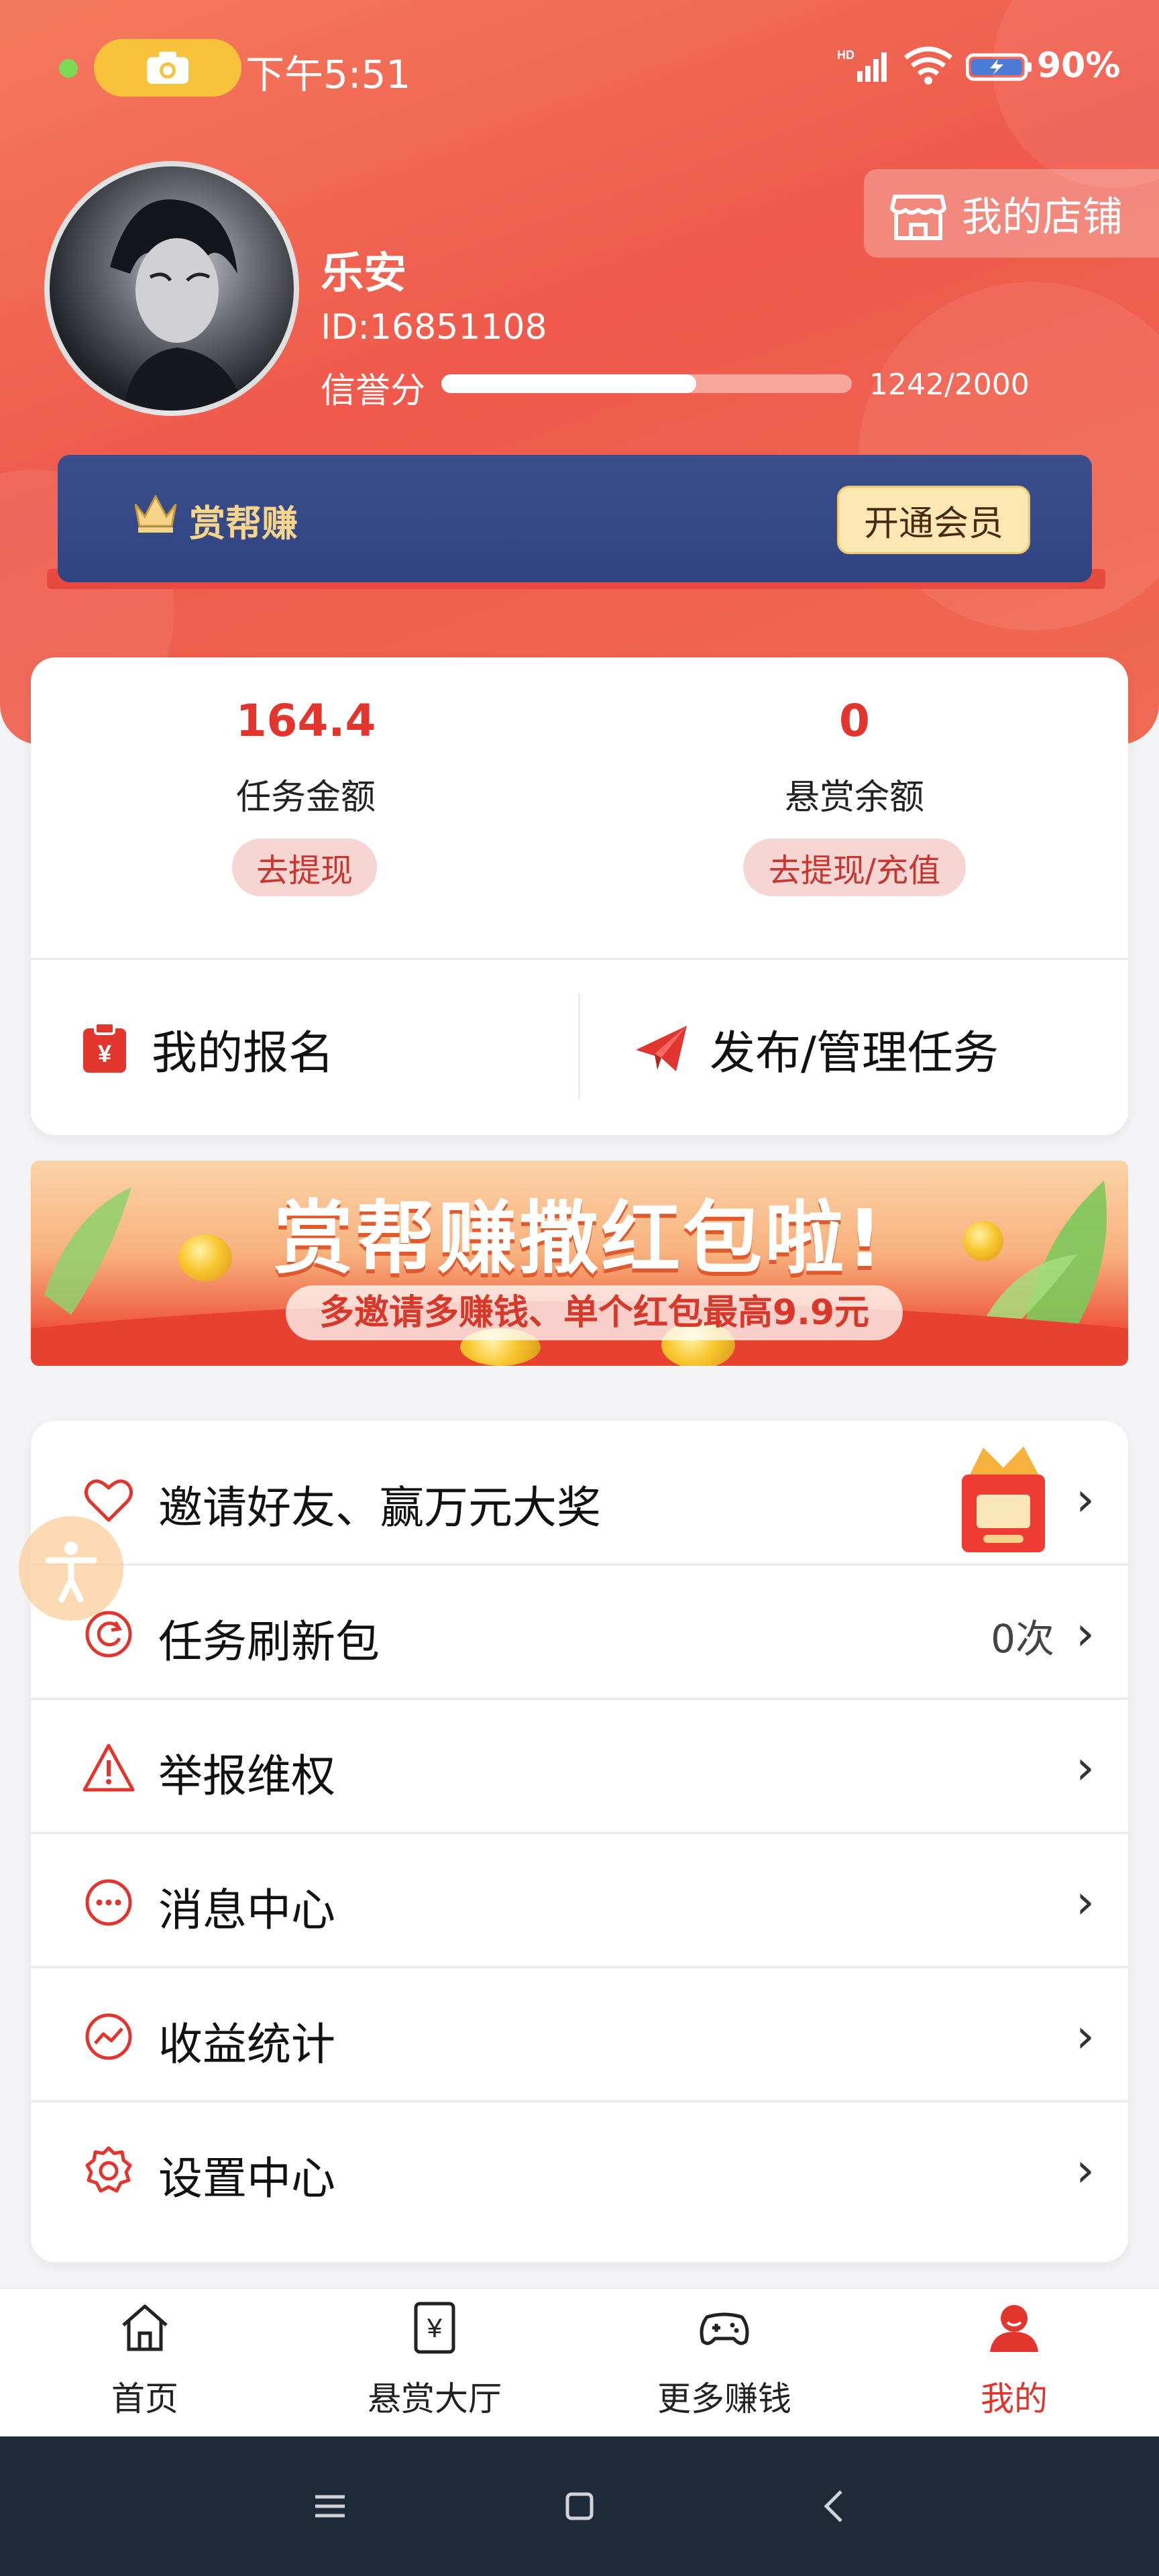  Describe the element at coordinates (145, 2363) in the screenshot. I see `tab-home: 首页` at that location.